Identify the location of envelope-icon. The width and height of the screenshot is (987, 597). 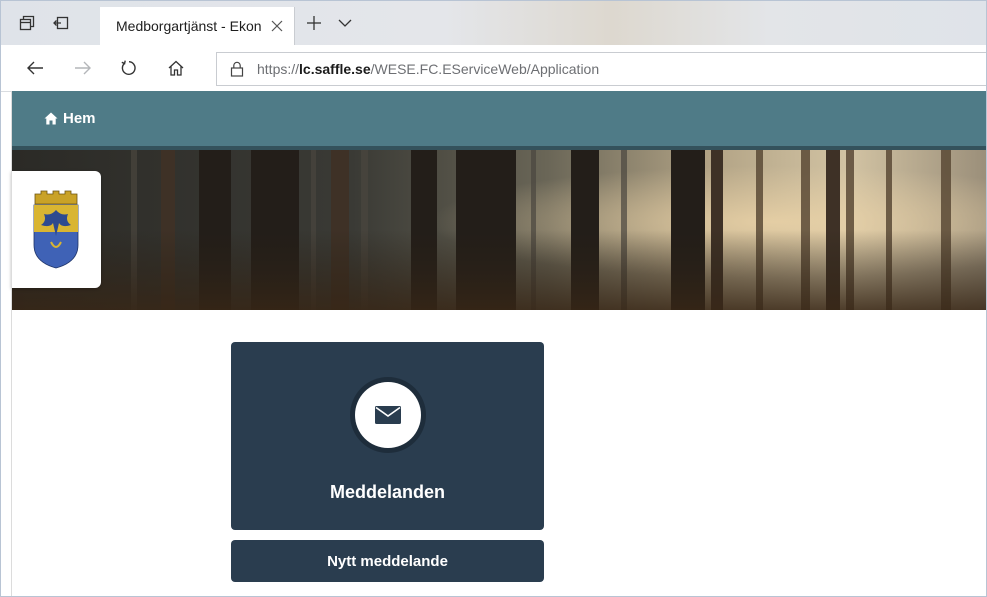
(388, 415).